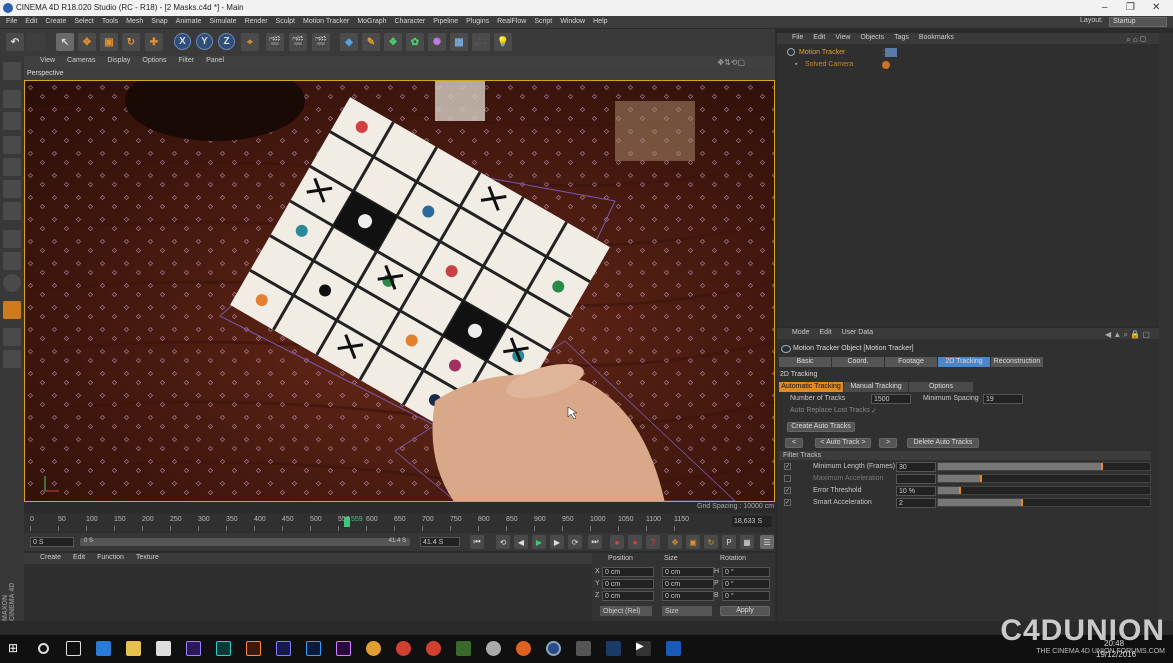 The height and width of the screenshot is (663, 1173). I want to click on premiere-icon, so click(343, 648).